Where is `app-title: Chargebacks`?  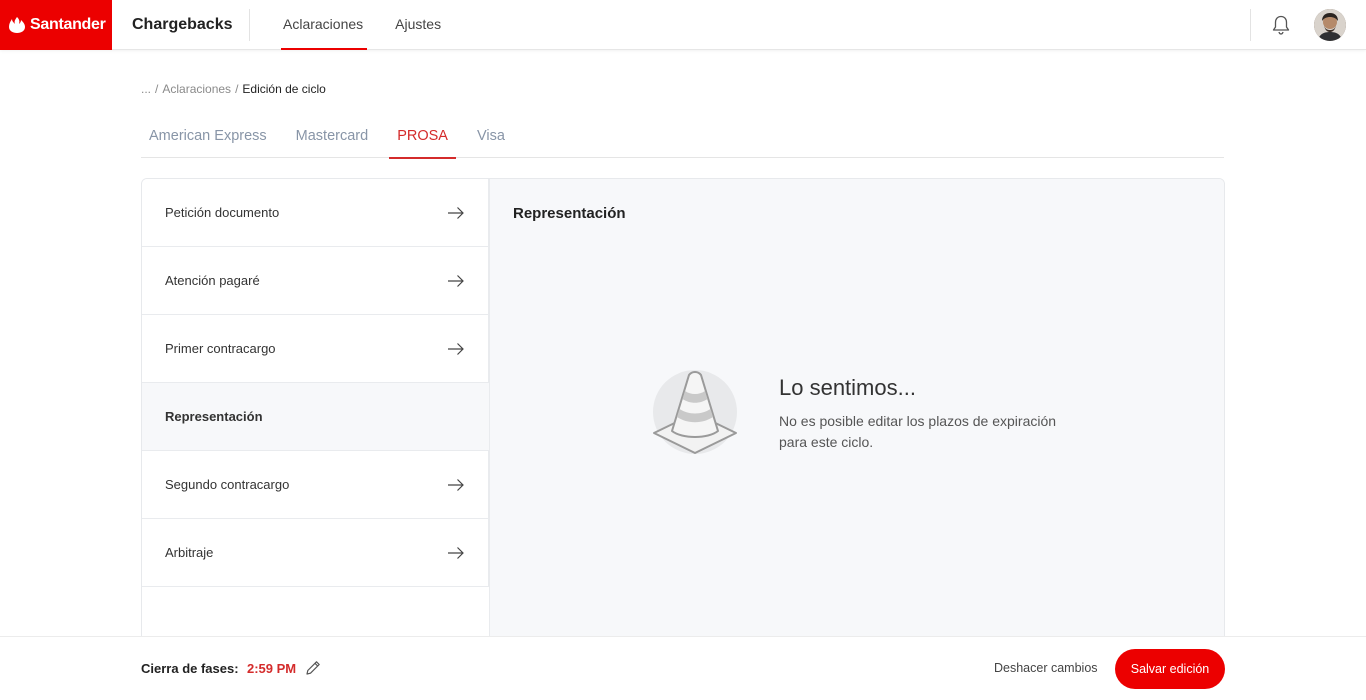
app-title: Chargebacks is located at coordinates (182, 24).